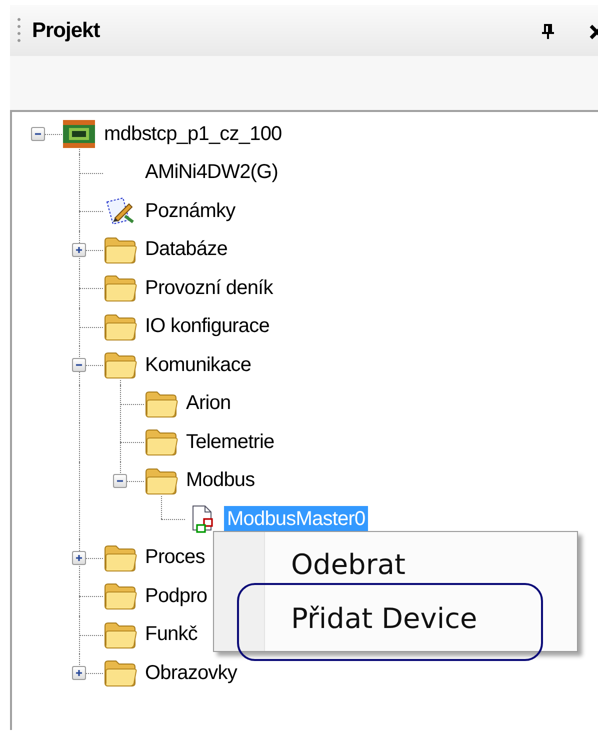 This screenshot has height=735, width=598. What do you see at coordinates (66, 30) in the screenshot?
I see `panel-title: Projekt` at bounding box center [66, 30].